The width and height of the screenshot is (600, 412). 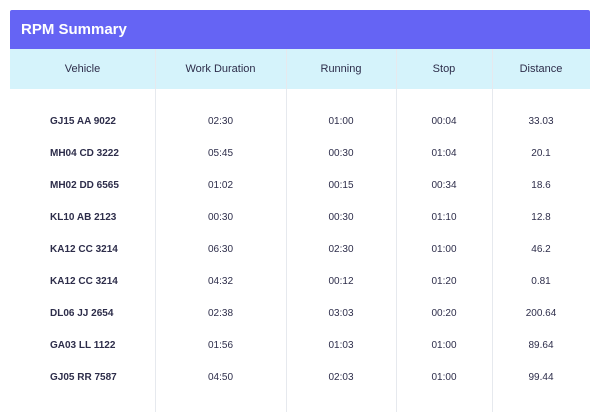 What do you see at coordinates (444, 217) in the screenshot?
I see `cell-stop: 01:10` at bounding box center [444, 217].